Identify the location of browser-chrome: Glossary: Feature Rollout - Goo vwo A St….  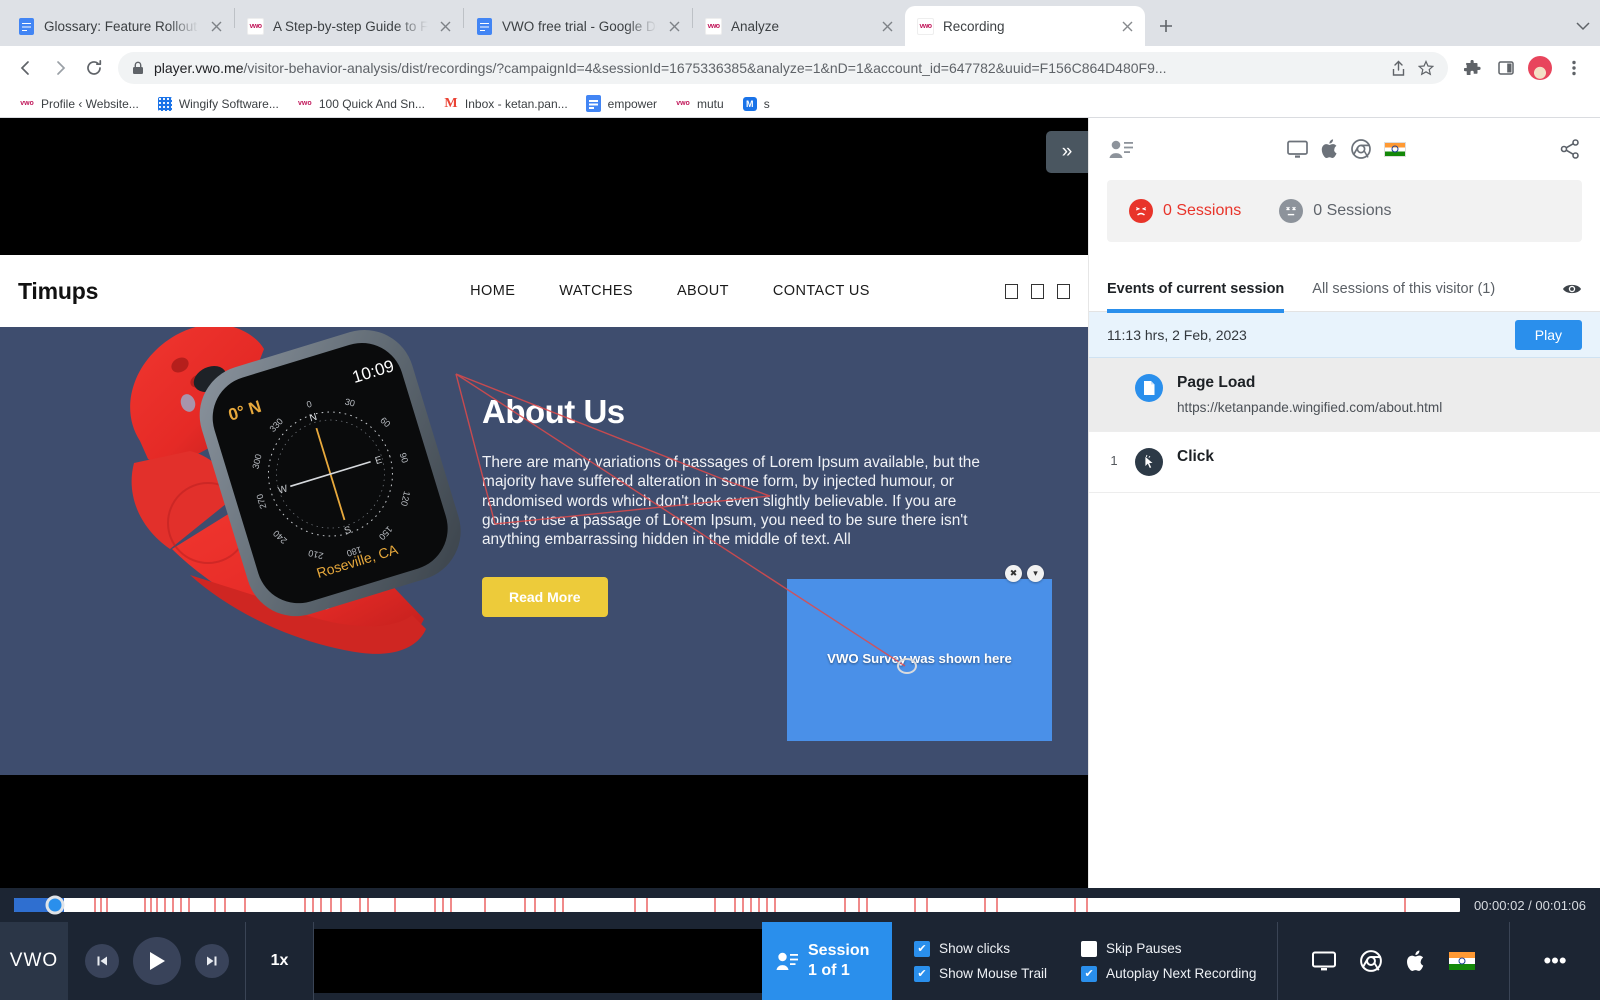
(800, 59).